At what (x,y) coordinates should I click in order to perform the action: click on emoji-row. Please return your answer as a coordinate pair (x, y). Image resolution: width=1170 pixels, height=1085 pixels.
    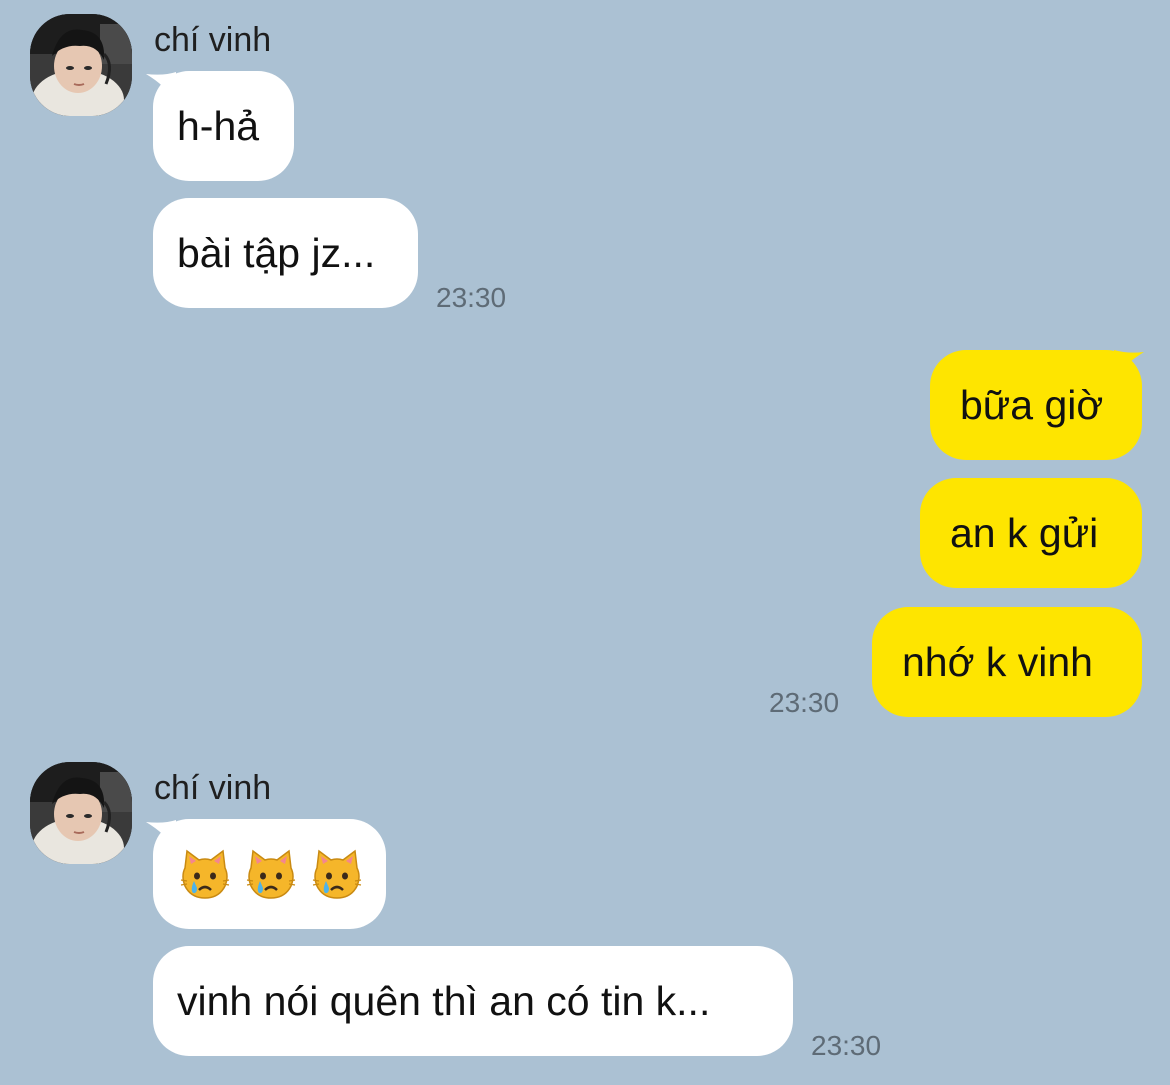
    Looking at the image, I should click on (271, 874).